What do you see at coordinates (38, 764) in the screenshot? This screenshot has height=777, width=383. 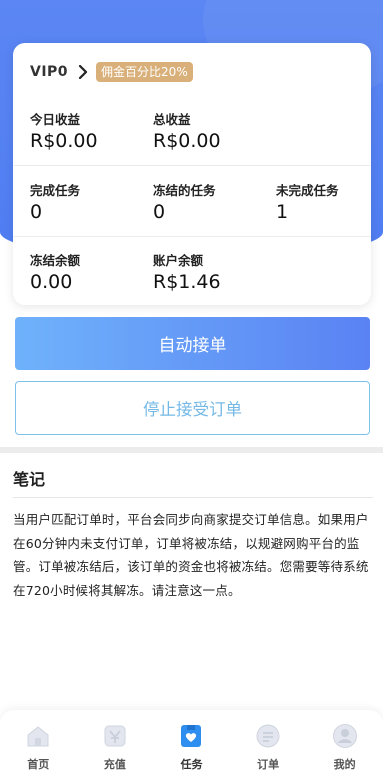 I see `tab-home-label: 首页` at bounding box center [38, 764].